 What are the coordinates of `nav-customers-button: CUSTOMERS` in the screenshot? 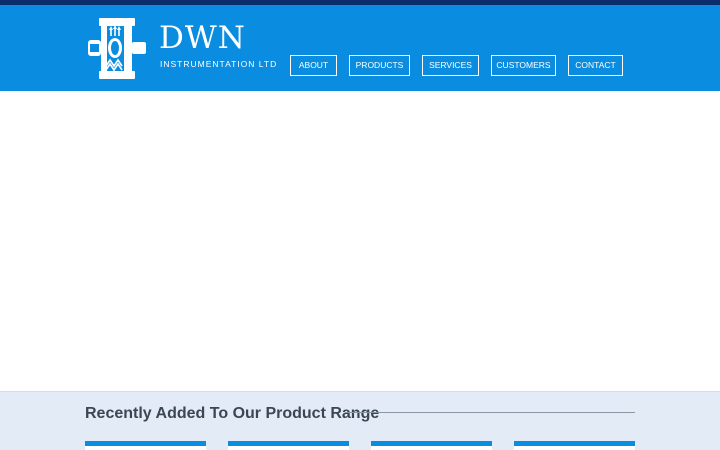 It's located at (523, 65).